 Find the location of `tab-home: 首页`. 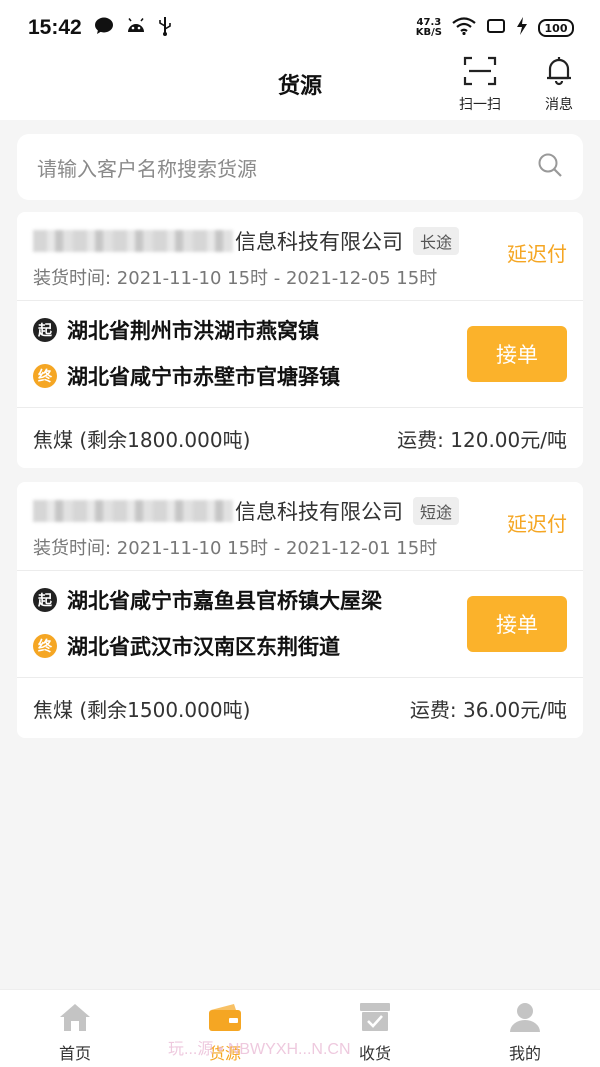

tab-home: 首页 is located at coordinates (75, 1028).